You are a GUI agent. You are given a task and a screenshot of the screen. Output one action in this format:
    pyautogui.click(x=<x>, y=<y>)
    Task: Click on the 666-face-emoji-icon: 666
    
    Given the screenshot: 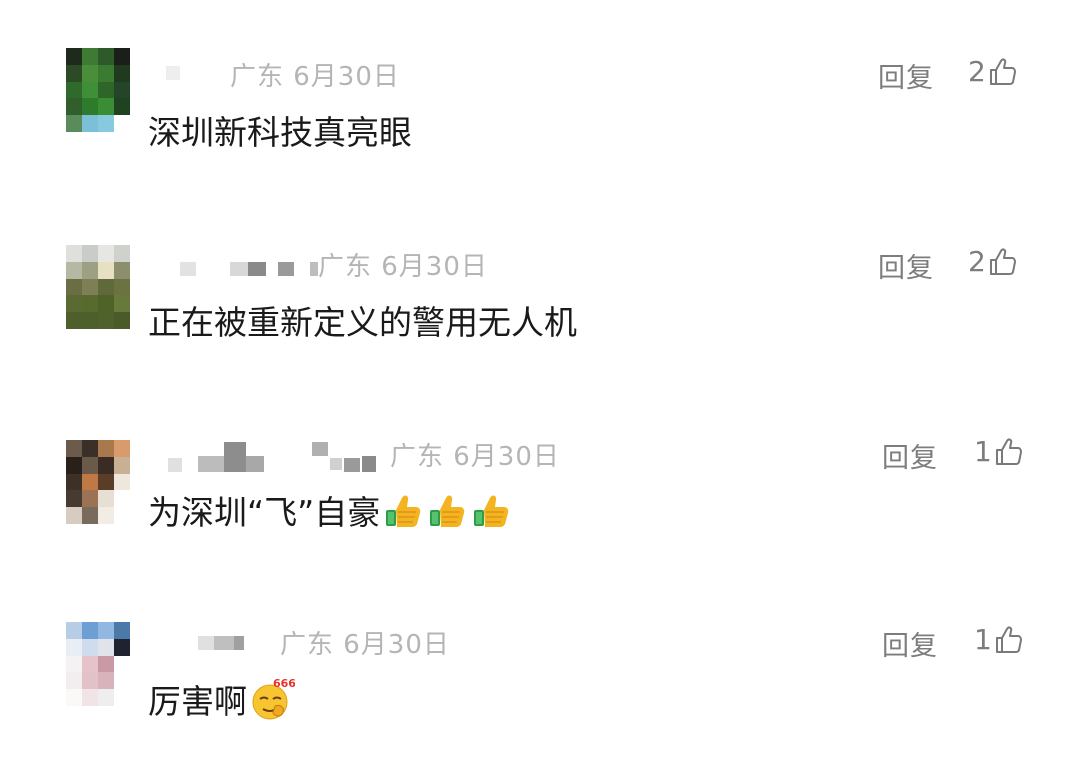 What is the action you would take?
    pyautogui.click(x=273, y=698)
    